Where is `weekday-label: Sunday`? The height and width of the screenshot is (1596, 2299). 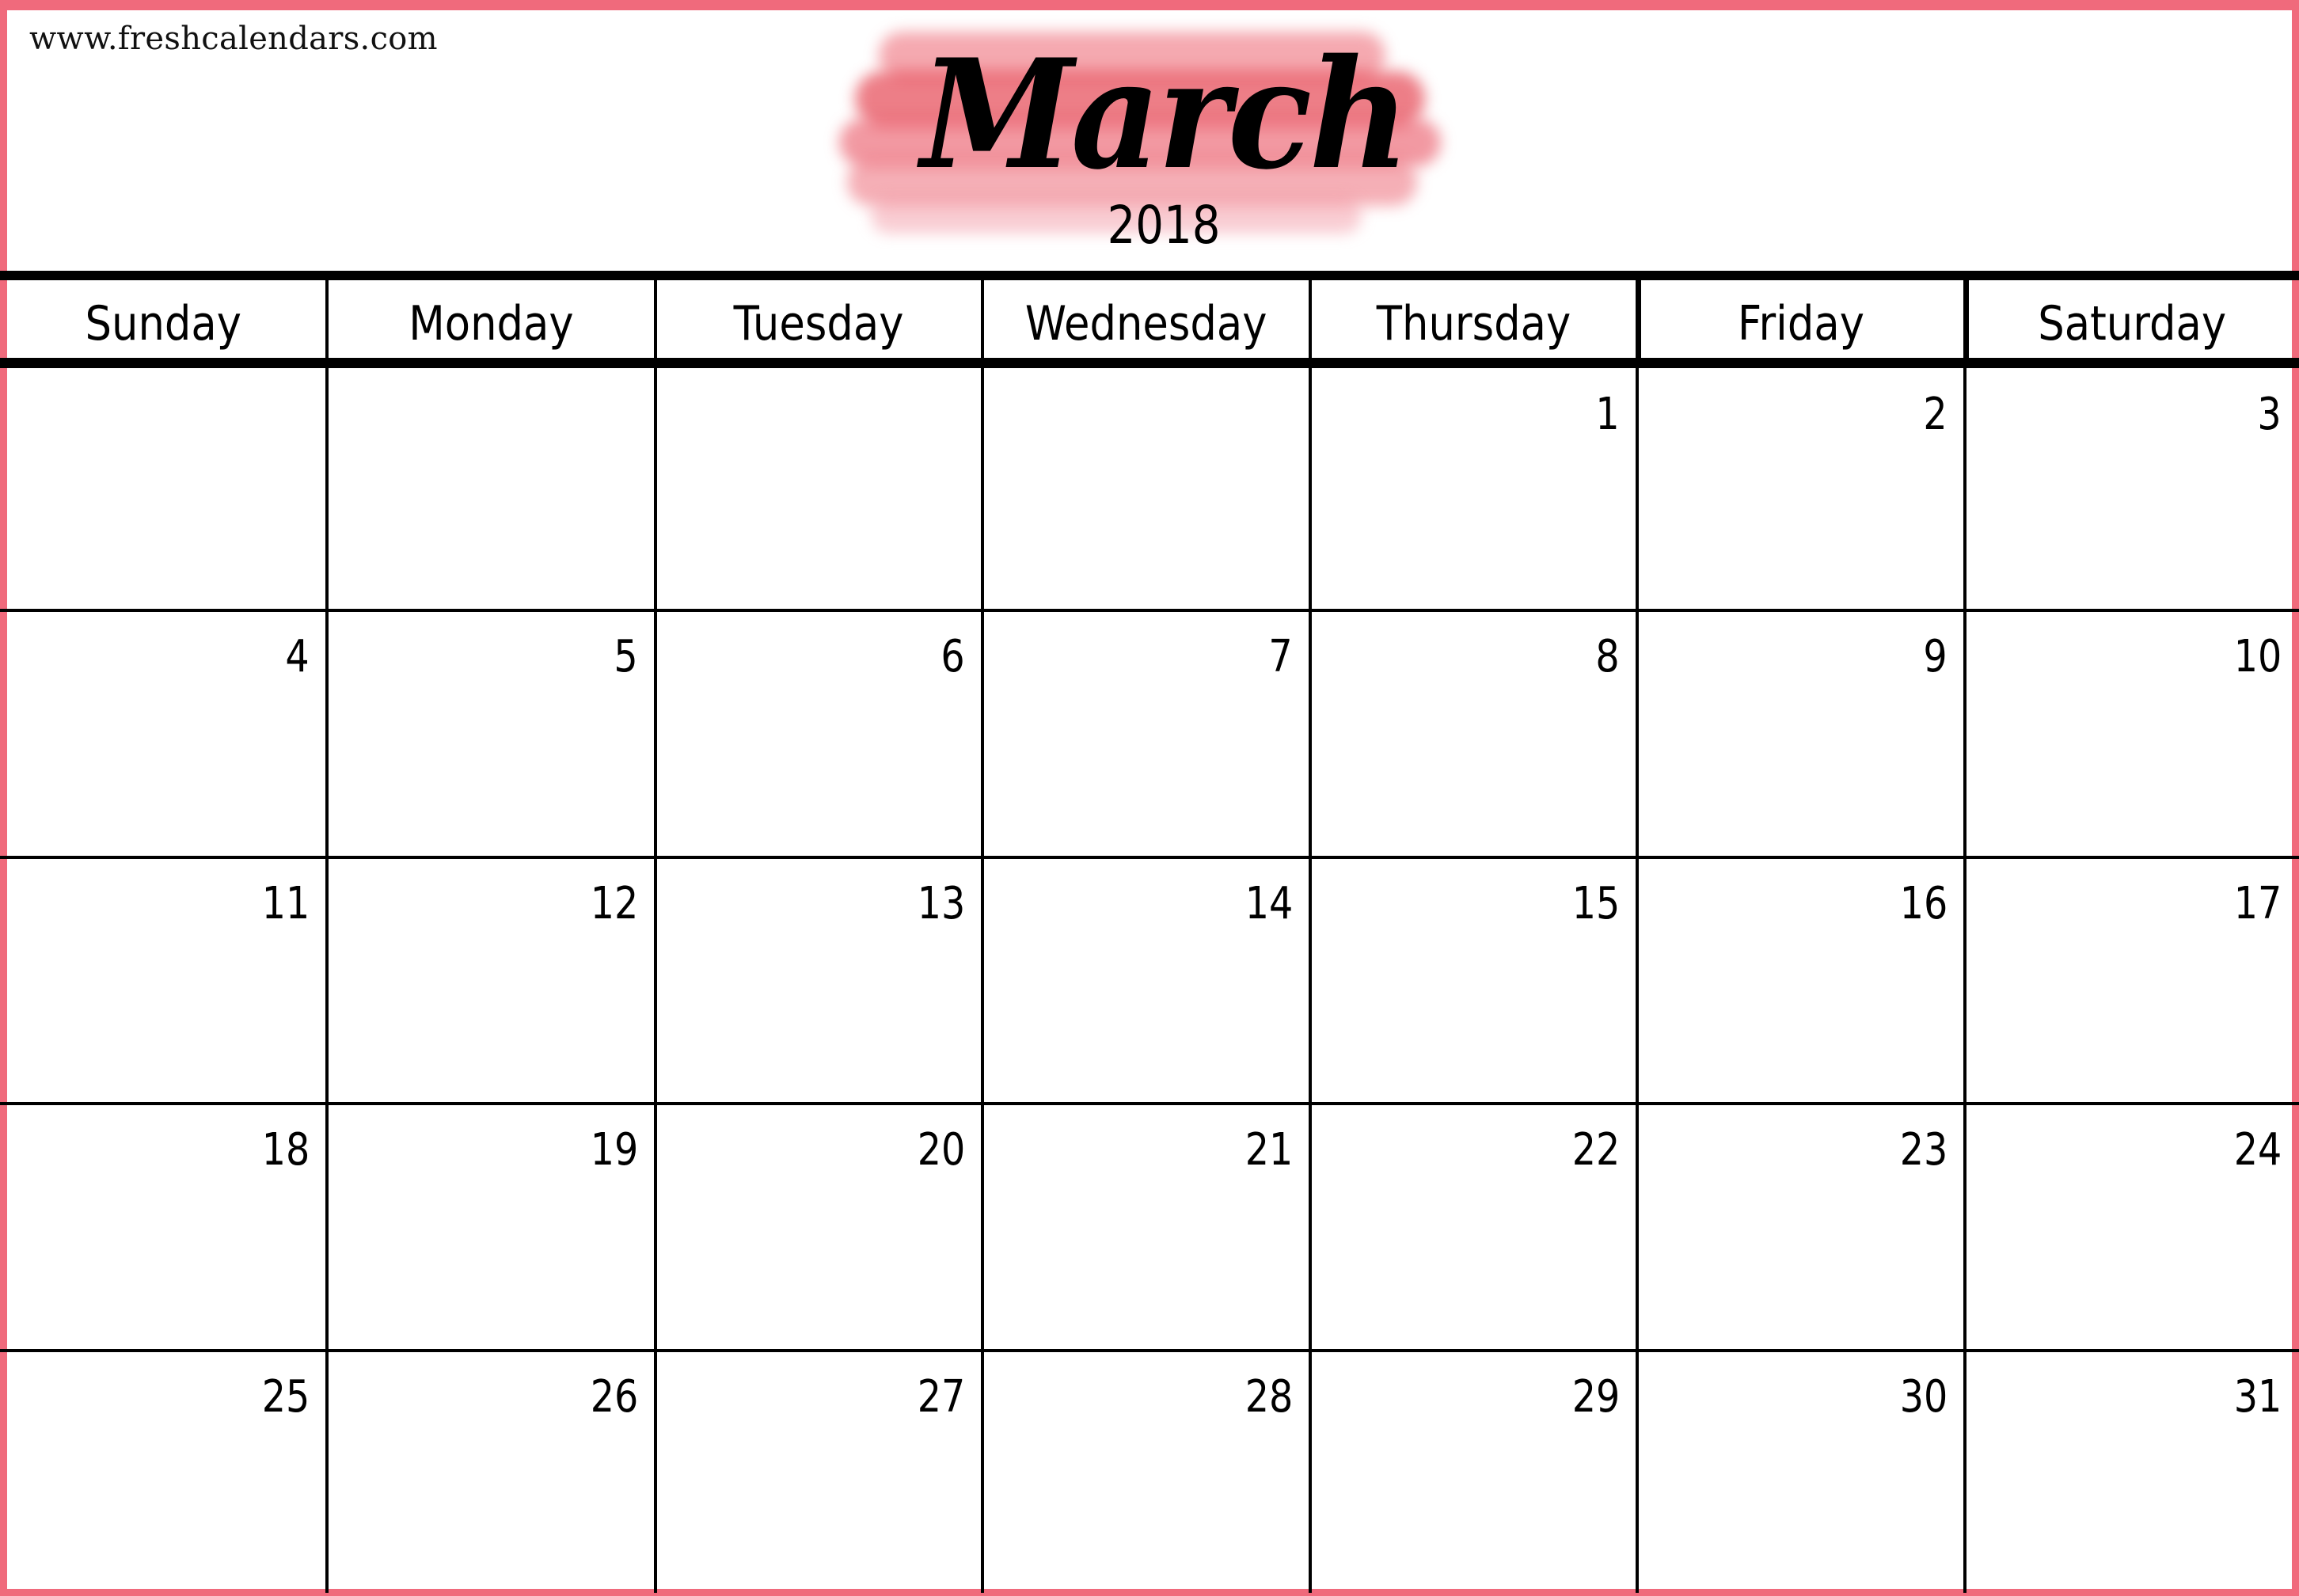
weekday-label: Sunday is located at coordinates (163, 324).